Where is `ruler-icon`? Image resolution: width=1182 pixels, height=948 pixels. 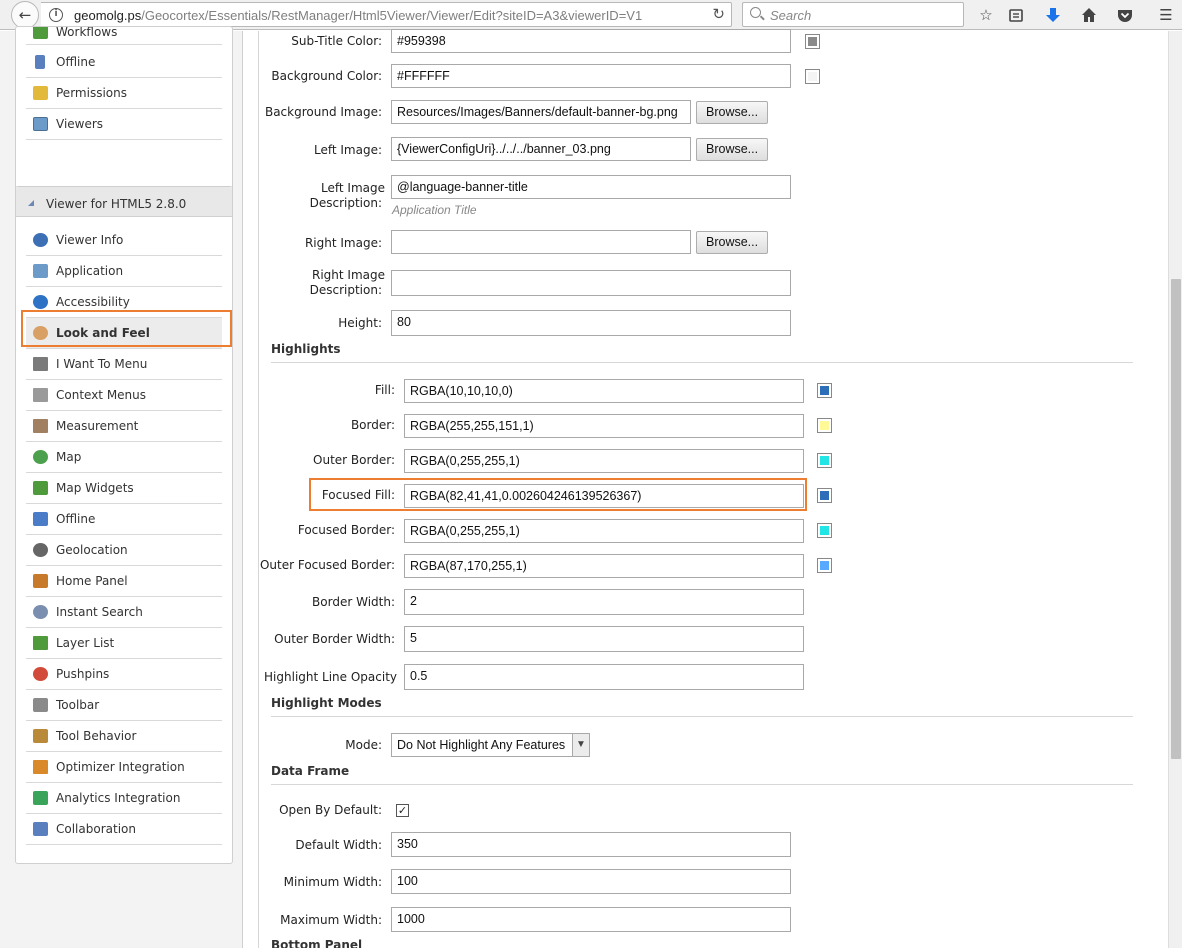
ruler-icon is located at coordinates (40, 426).